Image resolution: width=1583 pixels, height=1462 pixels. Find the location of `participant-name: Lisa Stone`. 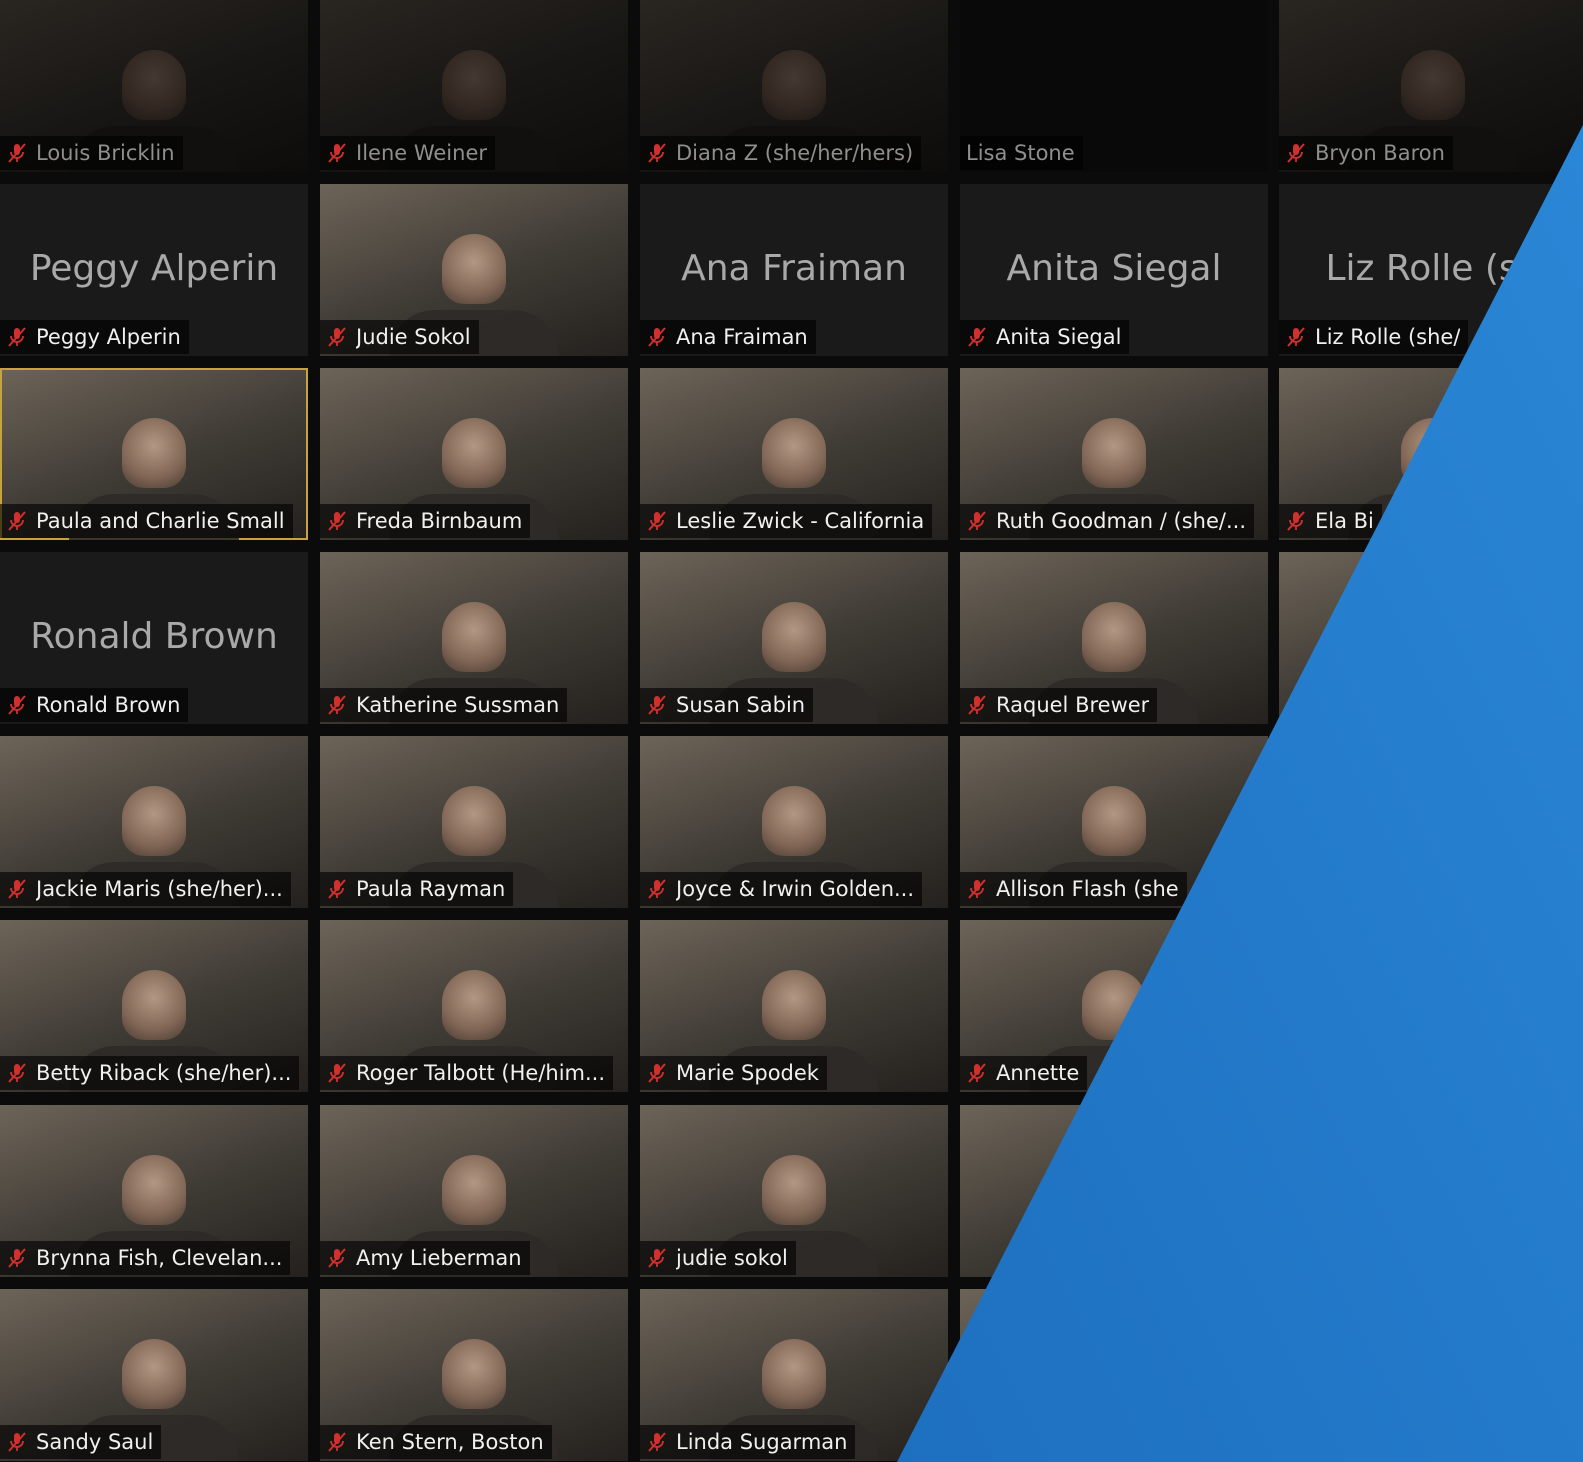

participant-name: Lisa Stone is located at coordinates (1020, 153).